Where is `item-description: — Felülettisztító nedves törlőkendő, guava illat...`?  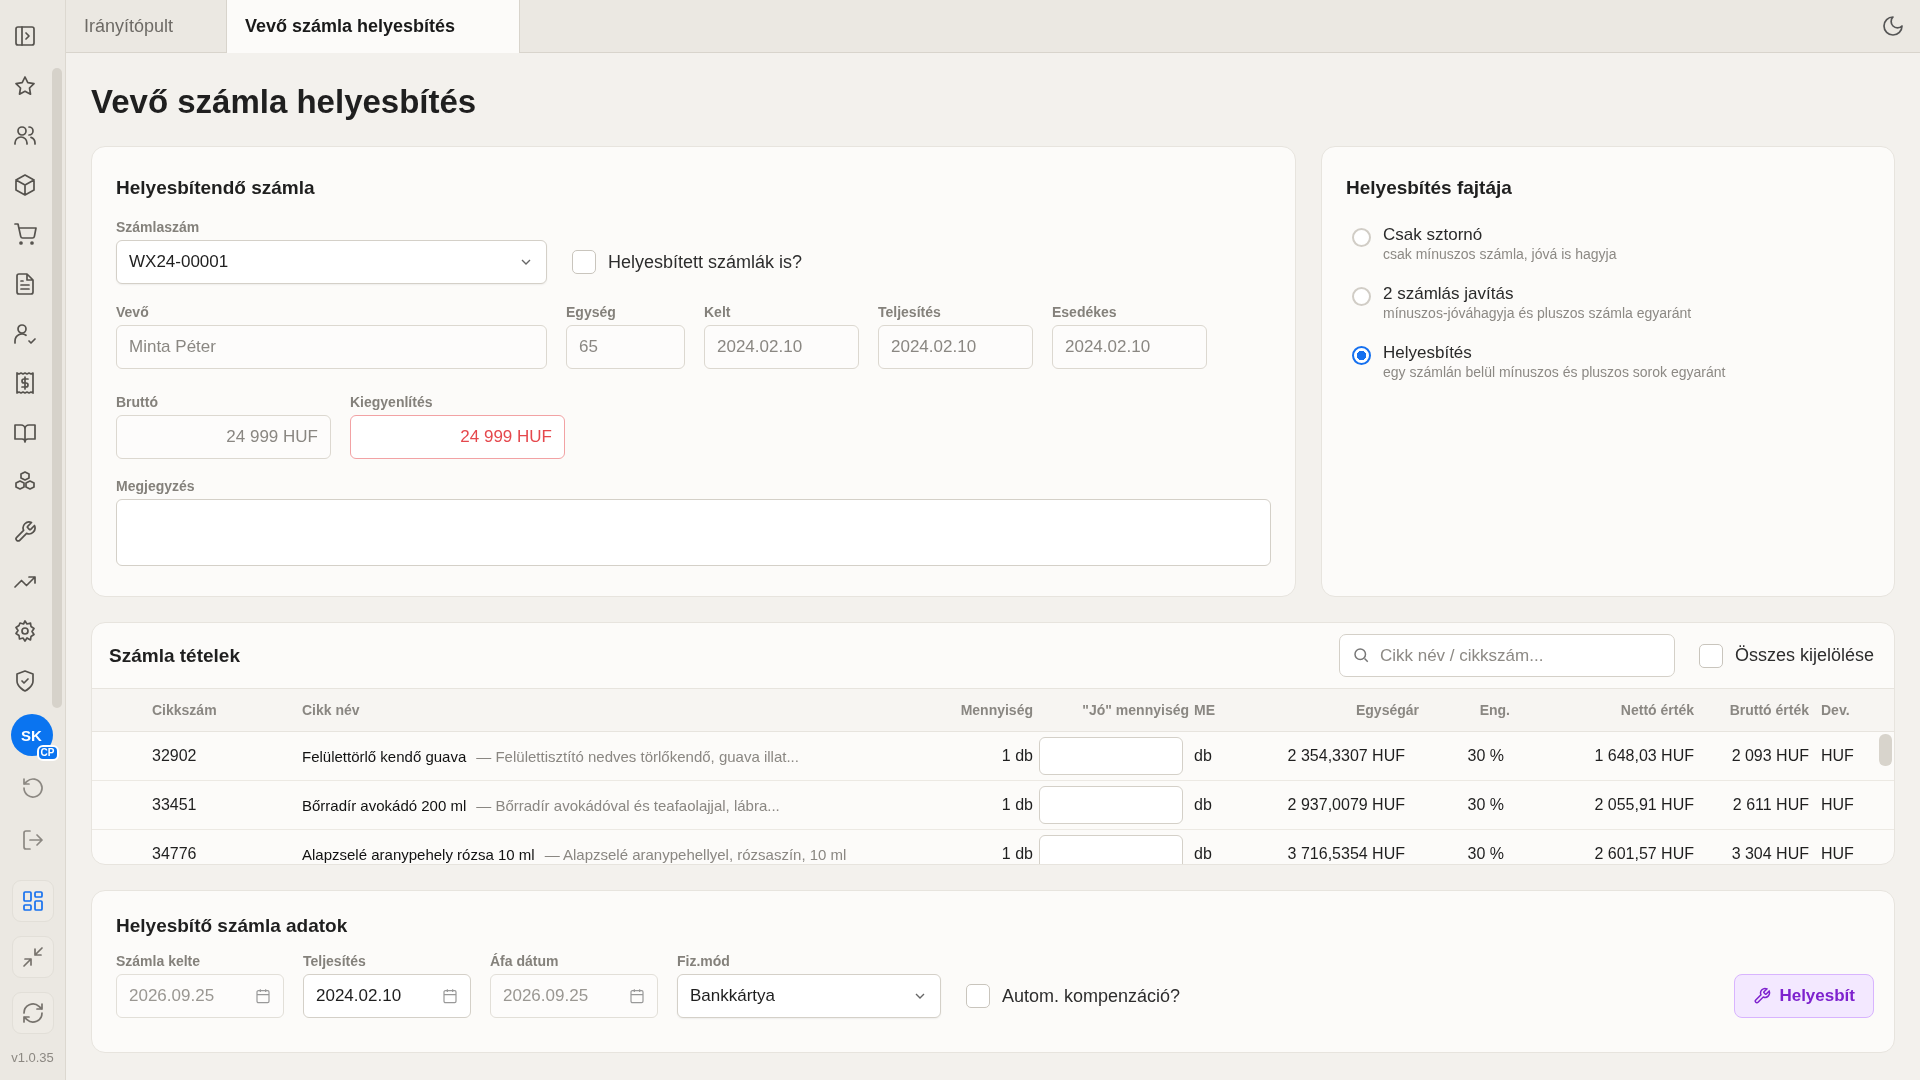
item-description: — Felülettisztító nedves törlőkendő, guava illat... is located at coordinates (637, 756).